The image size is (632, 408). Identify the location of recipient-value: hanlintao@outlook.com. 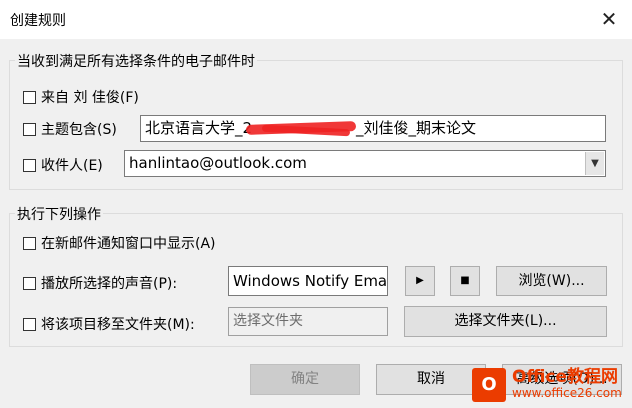
(218, 163).